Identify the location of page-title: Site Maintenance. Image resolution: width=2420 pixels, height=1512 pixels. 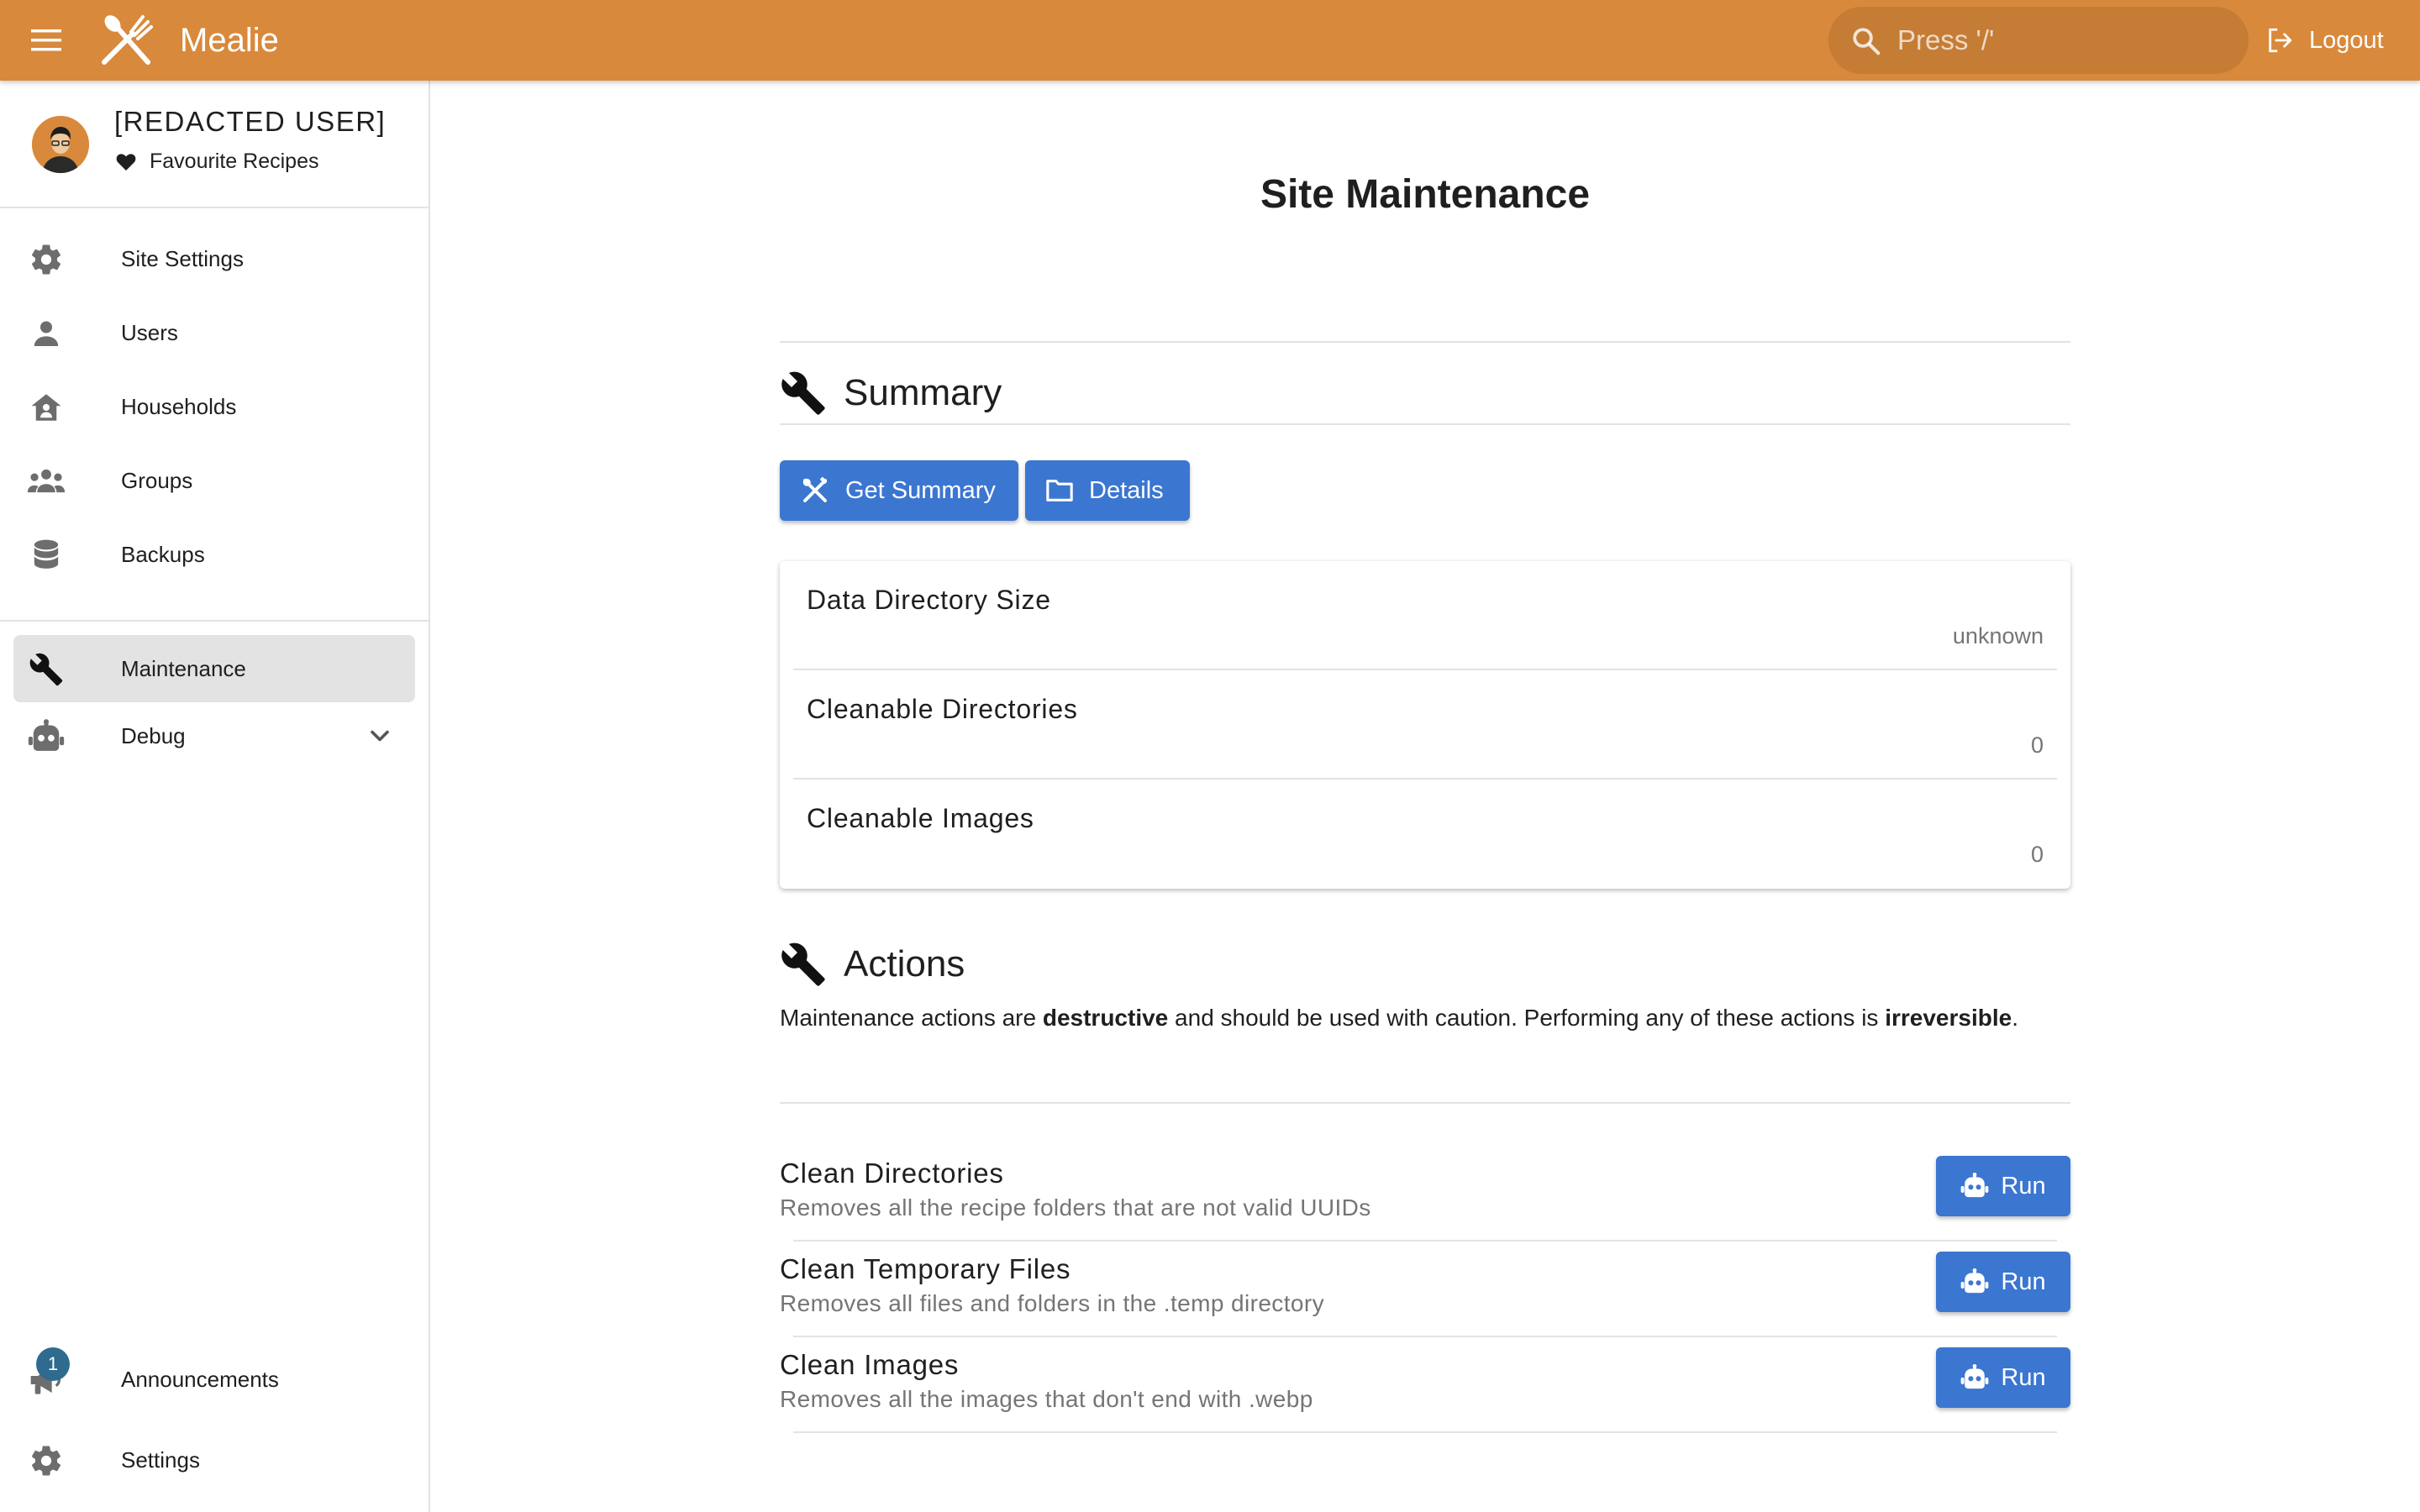
(1425, 194).